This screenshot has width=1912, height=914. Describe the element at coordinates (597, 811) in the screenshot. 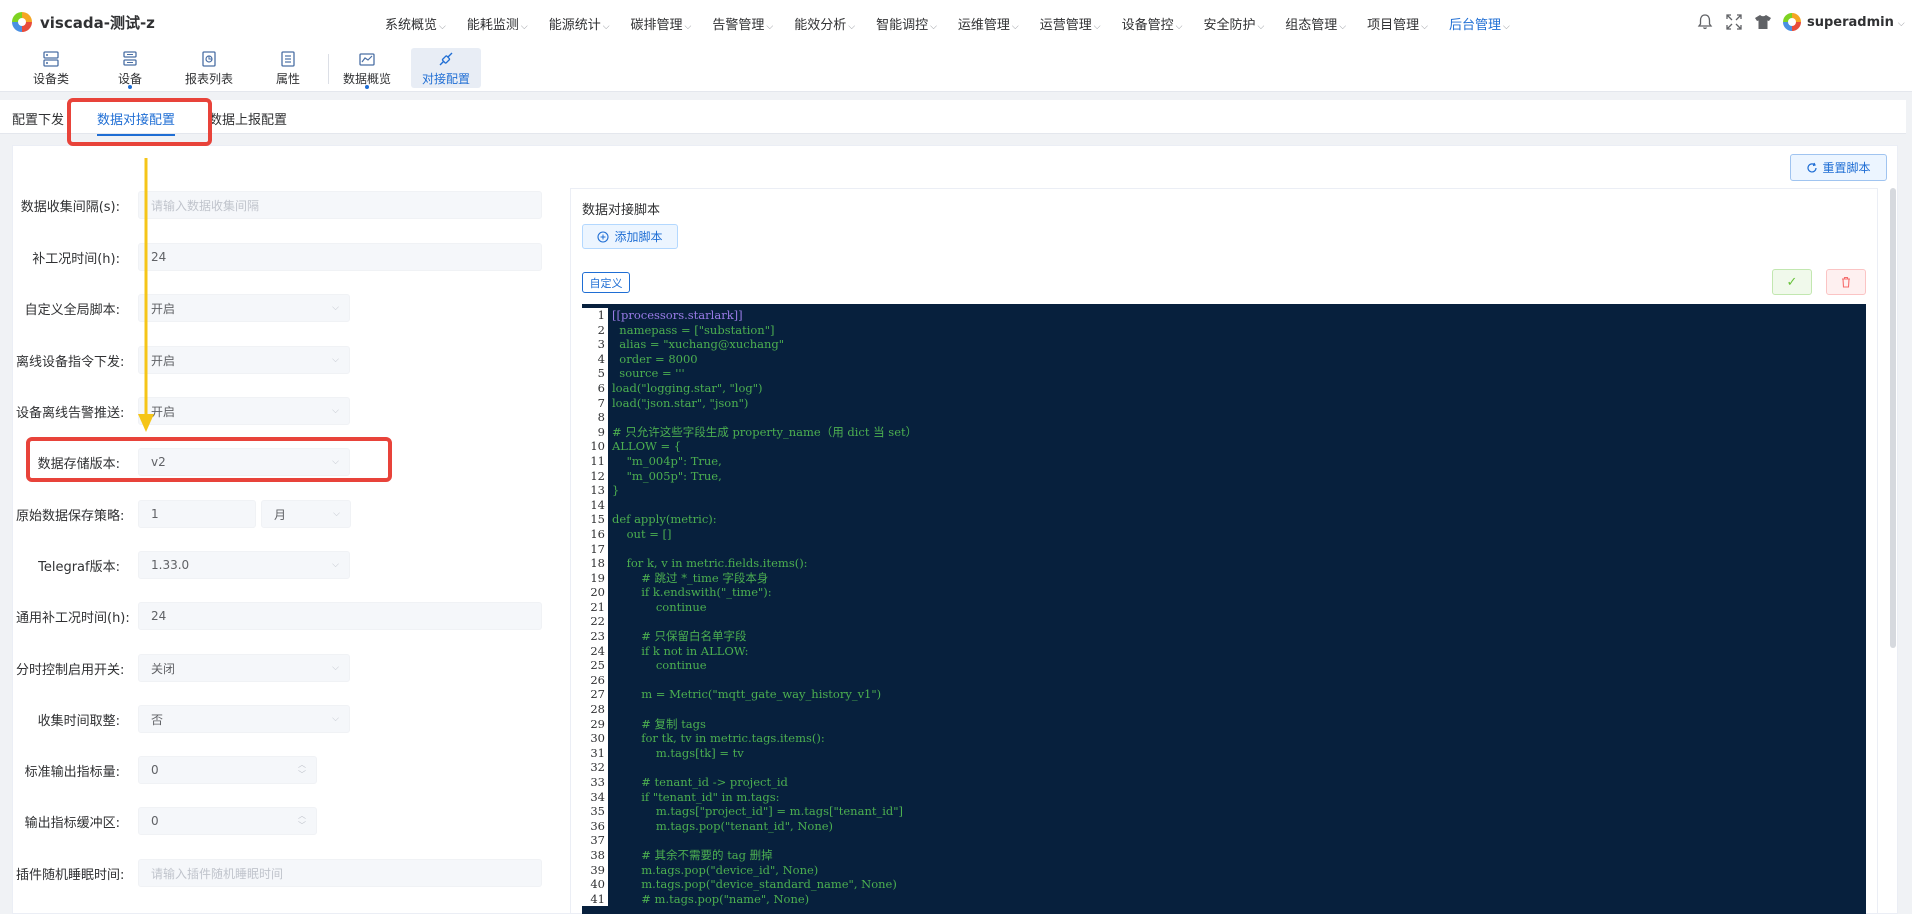

I see `line-number: 35` at that location.